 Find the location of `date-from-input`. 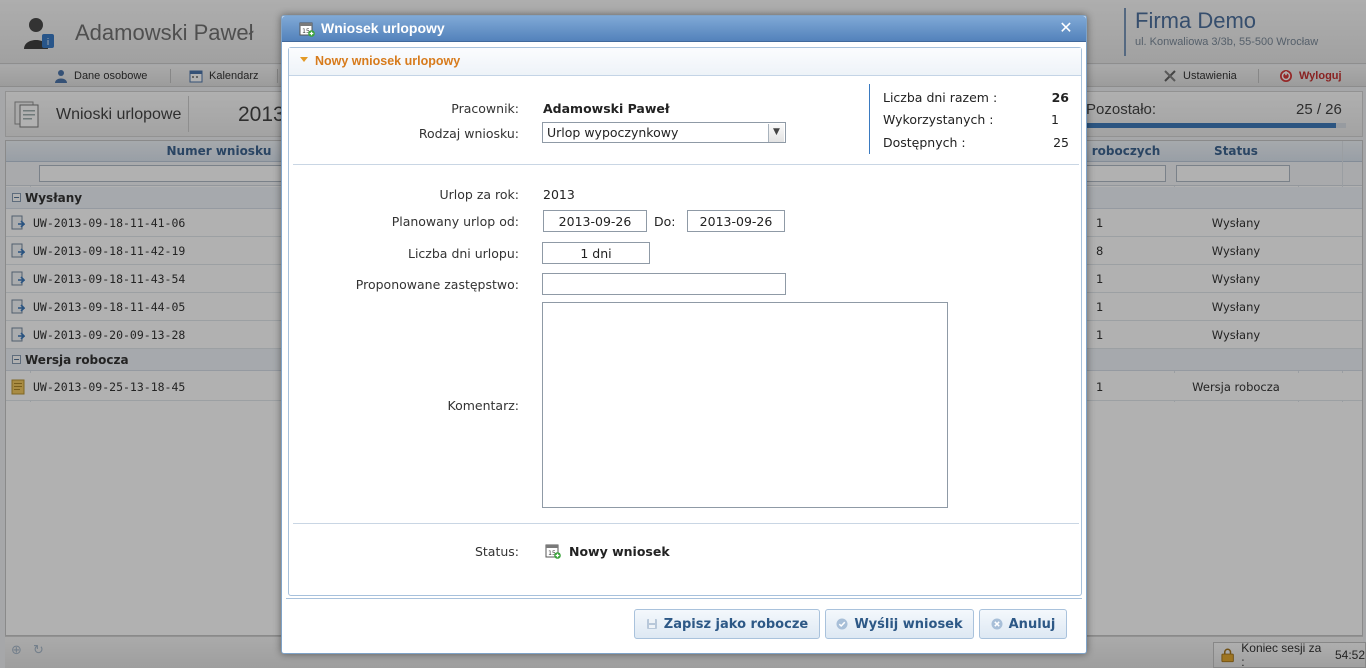

date-from-input is located at coordinates (595, 221).